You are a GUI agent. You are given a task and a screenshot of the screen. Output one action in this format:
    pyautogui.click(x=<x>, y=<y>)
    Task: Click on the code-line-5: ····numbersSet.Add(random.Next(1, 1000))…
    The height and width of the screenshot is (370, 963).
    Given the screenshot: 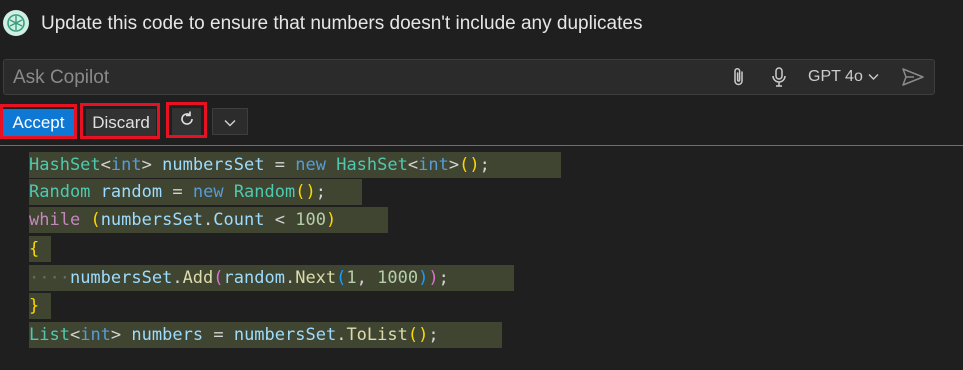 What is the action you would take?
    pyautogui.click(x=271, y=278)
    